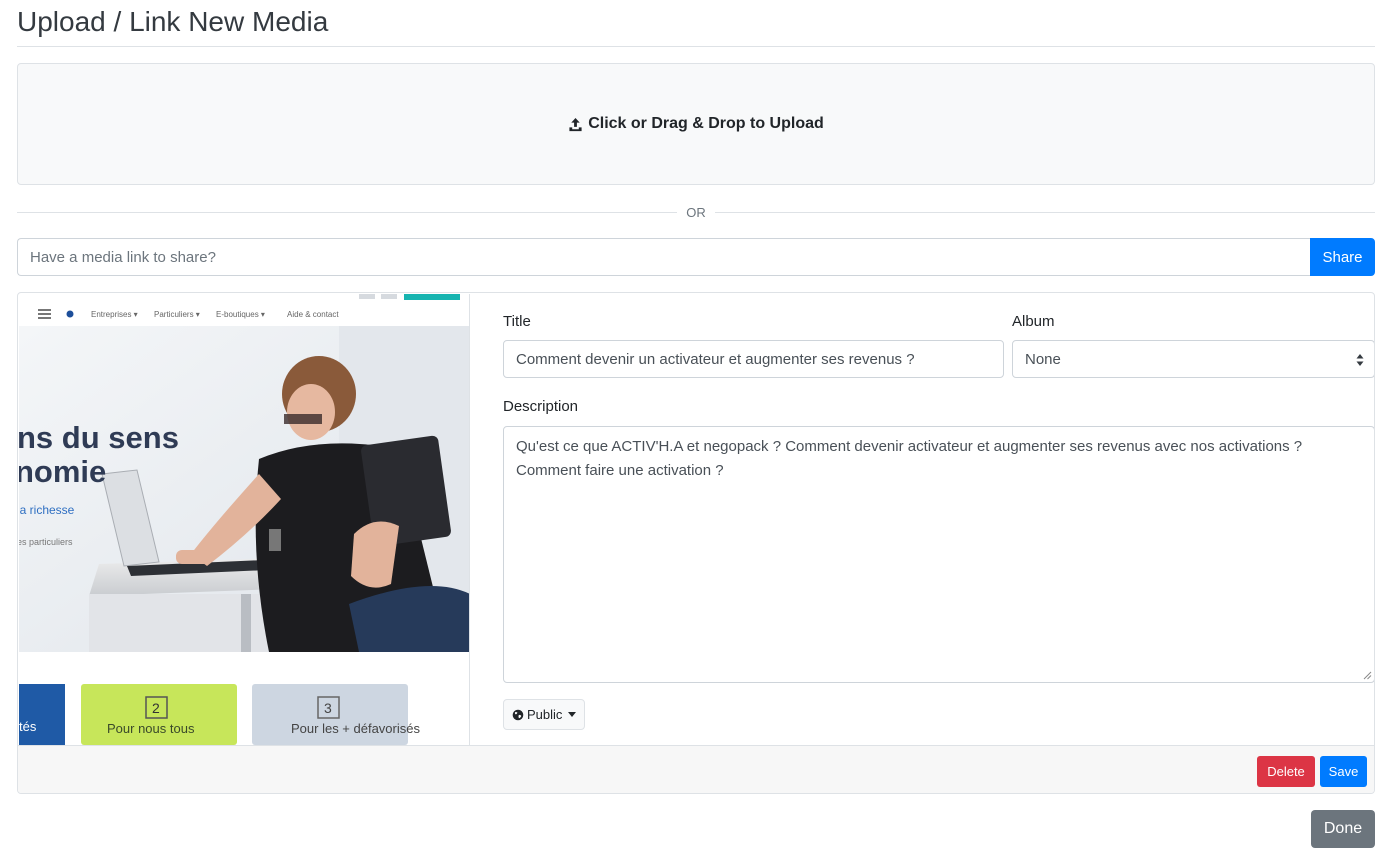 Image resolution: width=1388 pixels, height=857 pixels. What do you see at coordinates (572, 714) in the screenshot?
I see `caret-down-icon` at bounding box center [572, 714].